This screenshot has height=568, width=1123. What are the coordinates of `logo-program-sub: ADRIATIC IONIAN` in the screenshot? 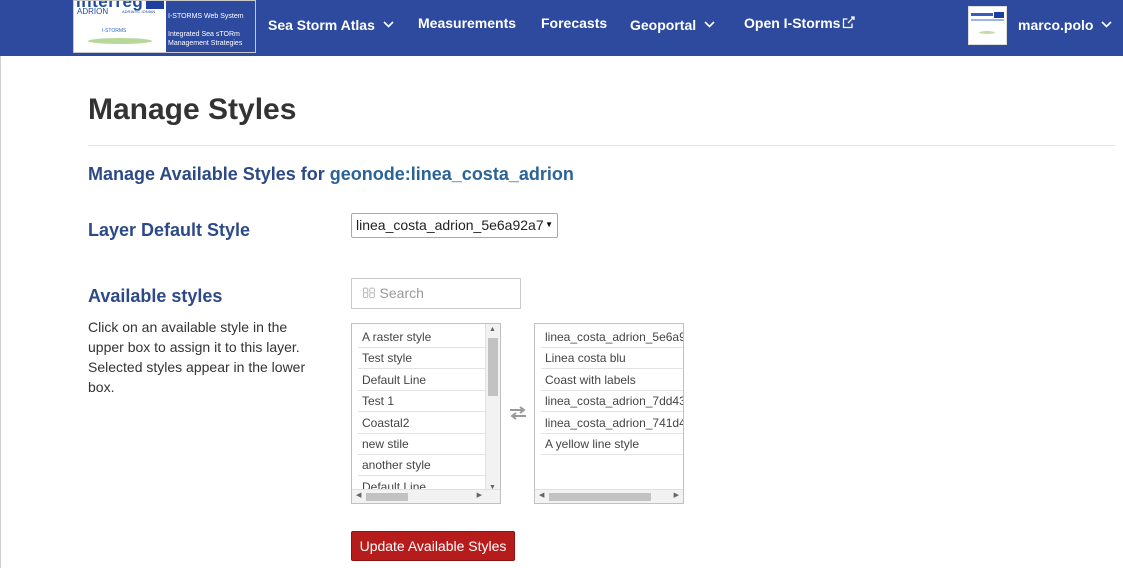 It's located at (139, 11).